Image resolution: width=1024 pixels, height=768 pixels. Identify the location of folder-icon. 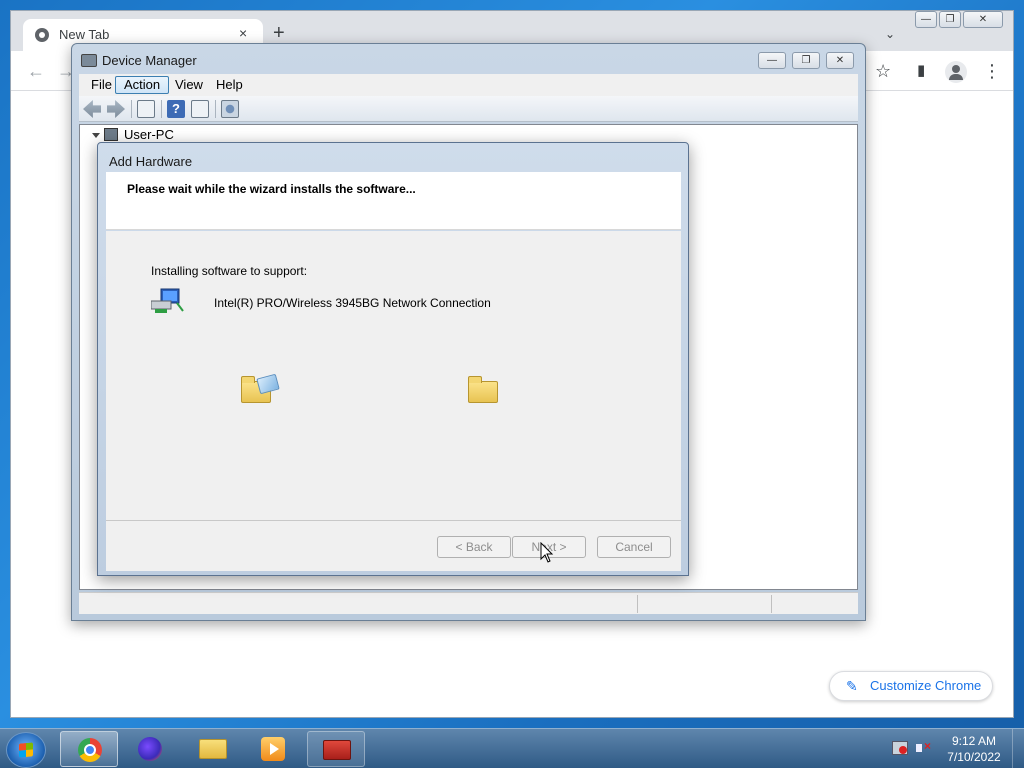
(213, 749).